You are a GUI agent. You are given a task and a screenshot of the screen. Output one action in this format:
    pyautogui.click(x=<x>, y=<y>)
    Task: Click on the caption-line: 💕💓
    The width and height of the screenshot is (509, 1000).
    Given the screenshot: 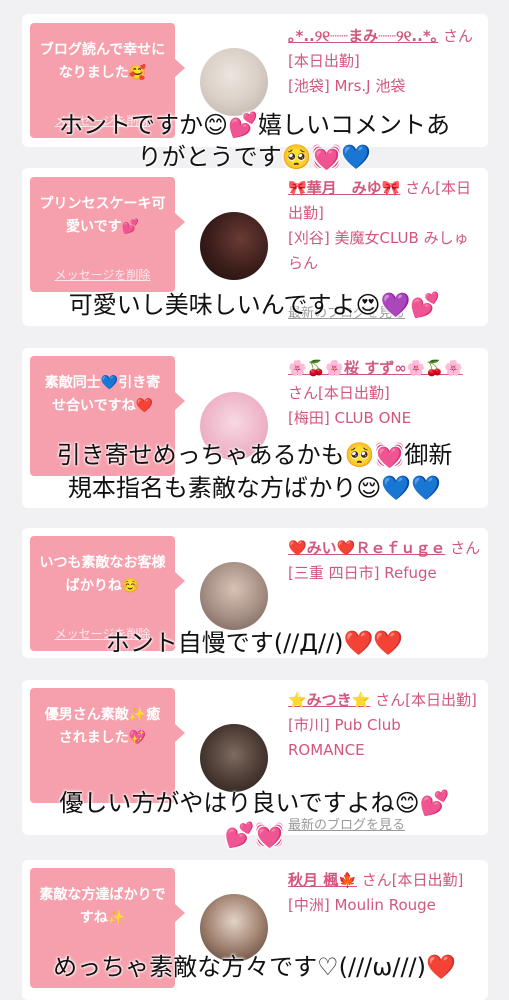 What is the action you would take?
    pyautogui.click(x=254, y=835)
    